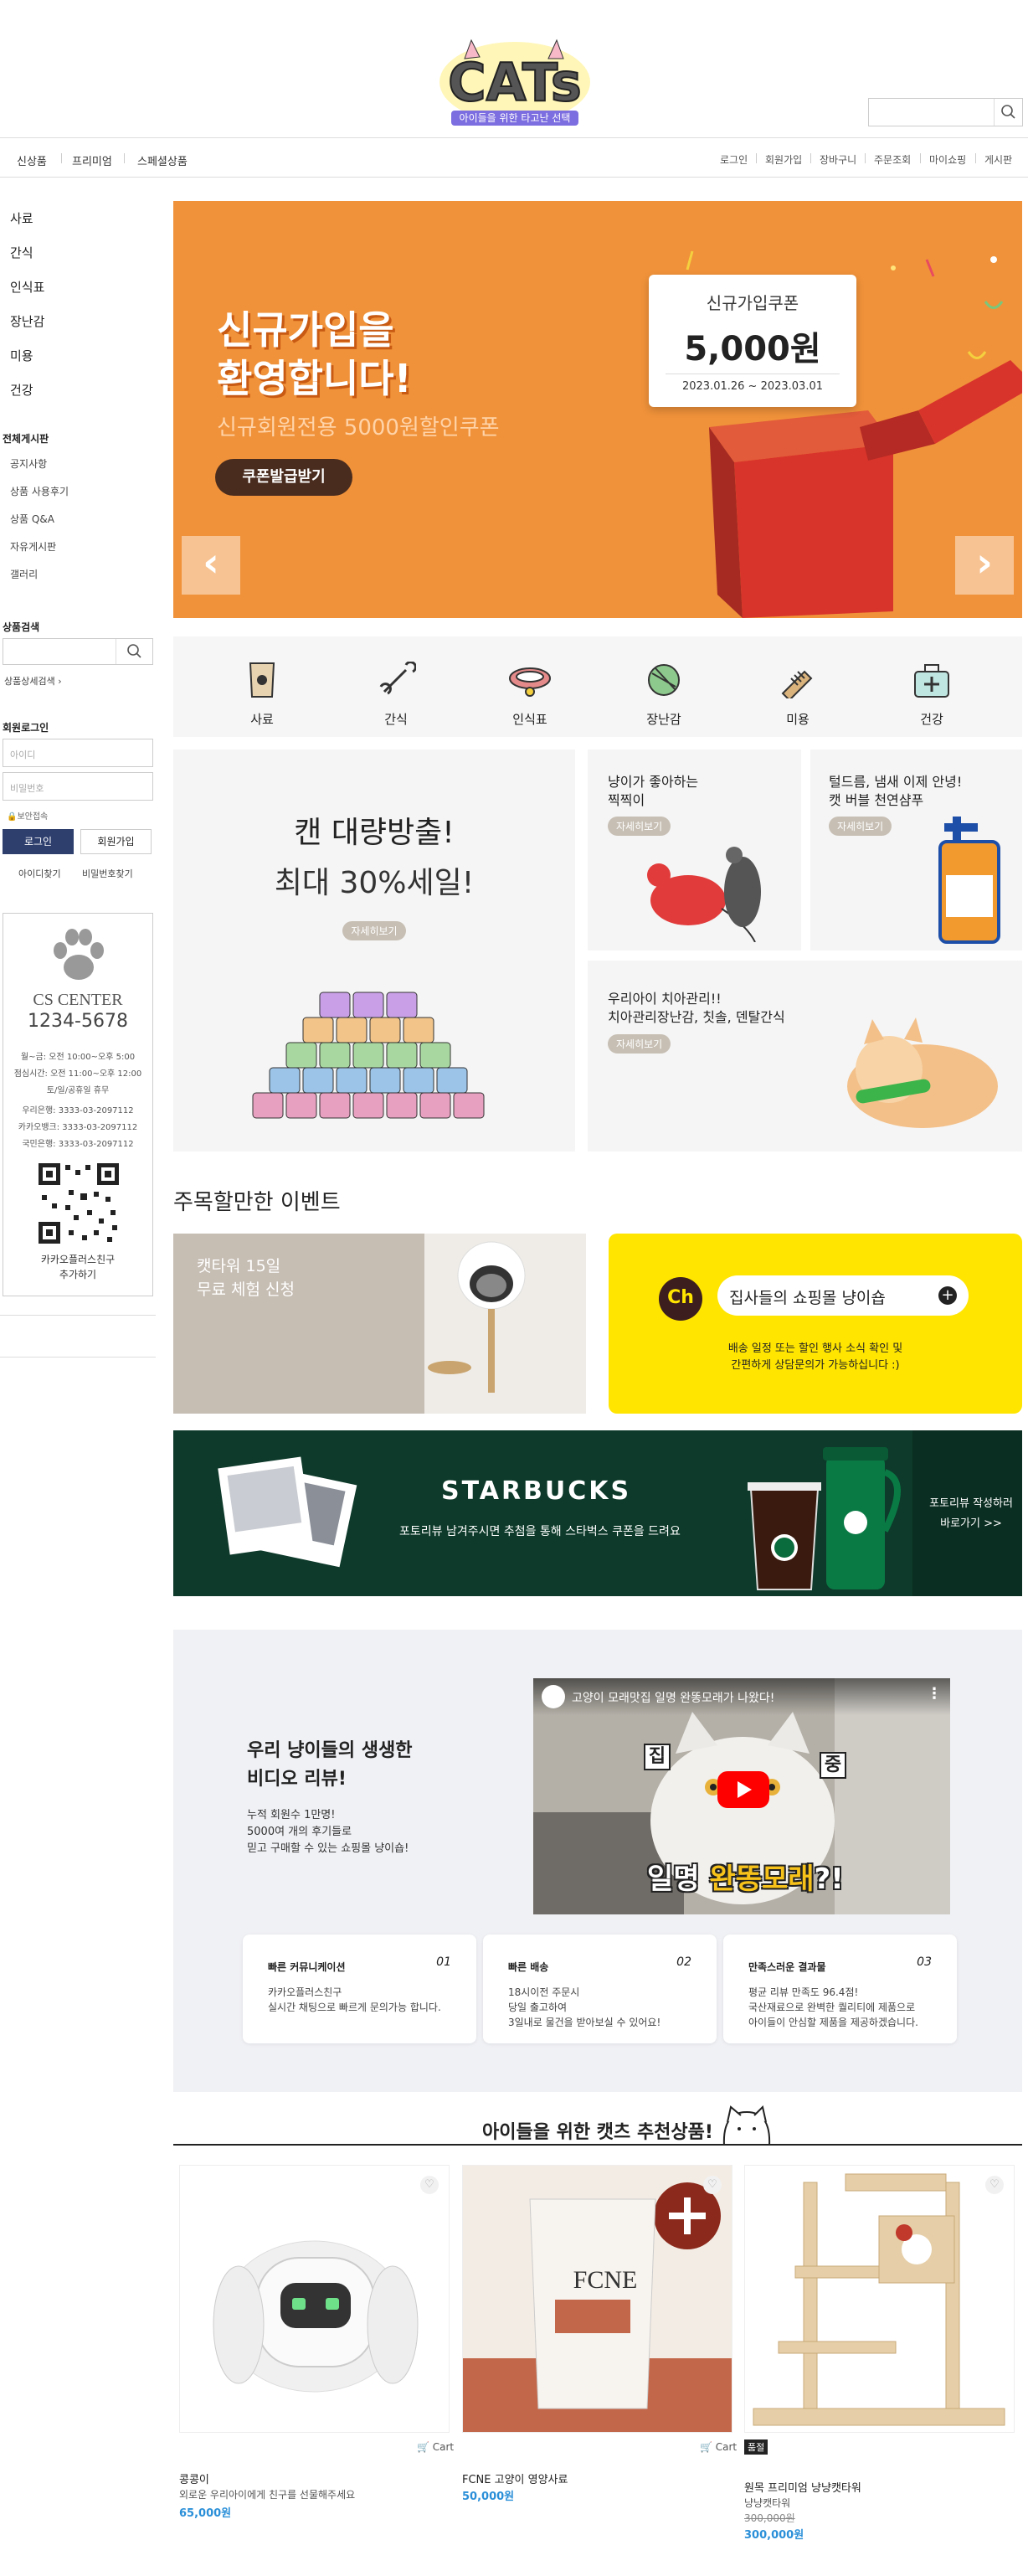  Describe the element at coordinates (39, 873) in the screenshot. I see `find-id-link: 아이디찾기` at that location.